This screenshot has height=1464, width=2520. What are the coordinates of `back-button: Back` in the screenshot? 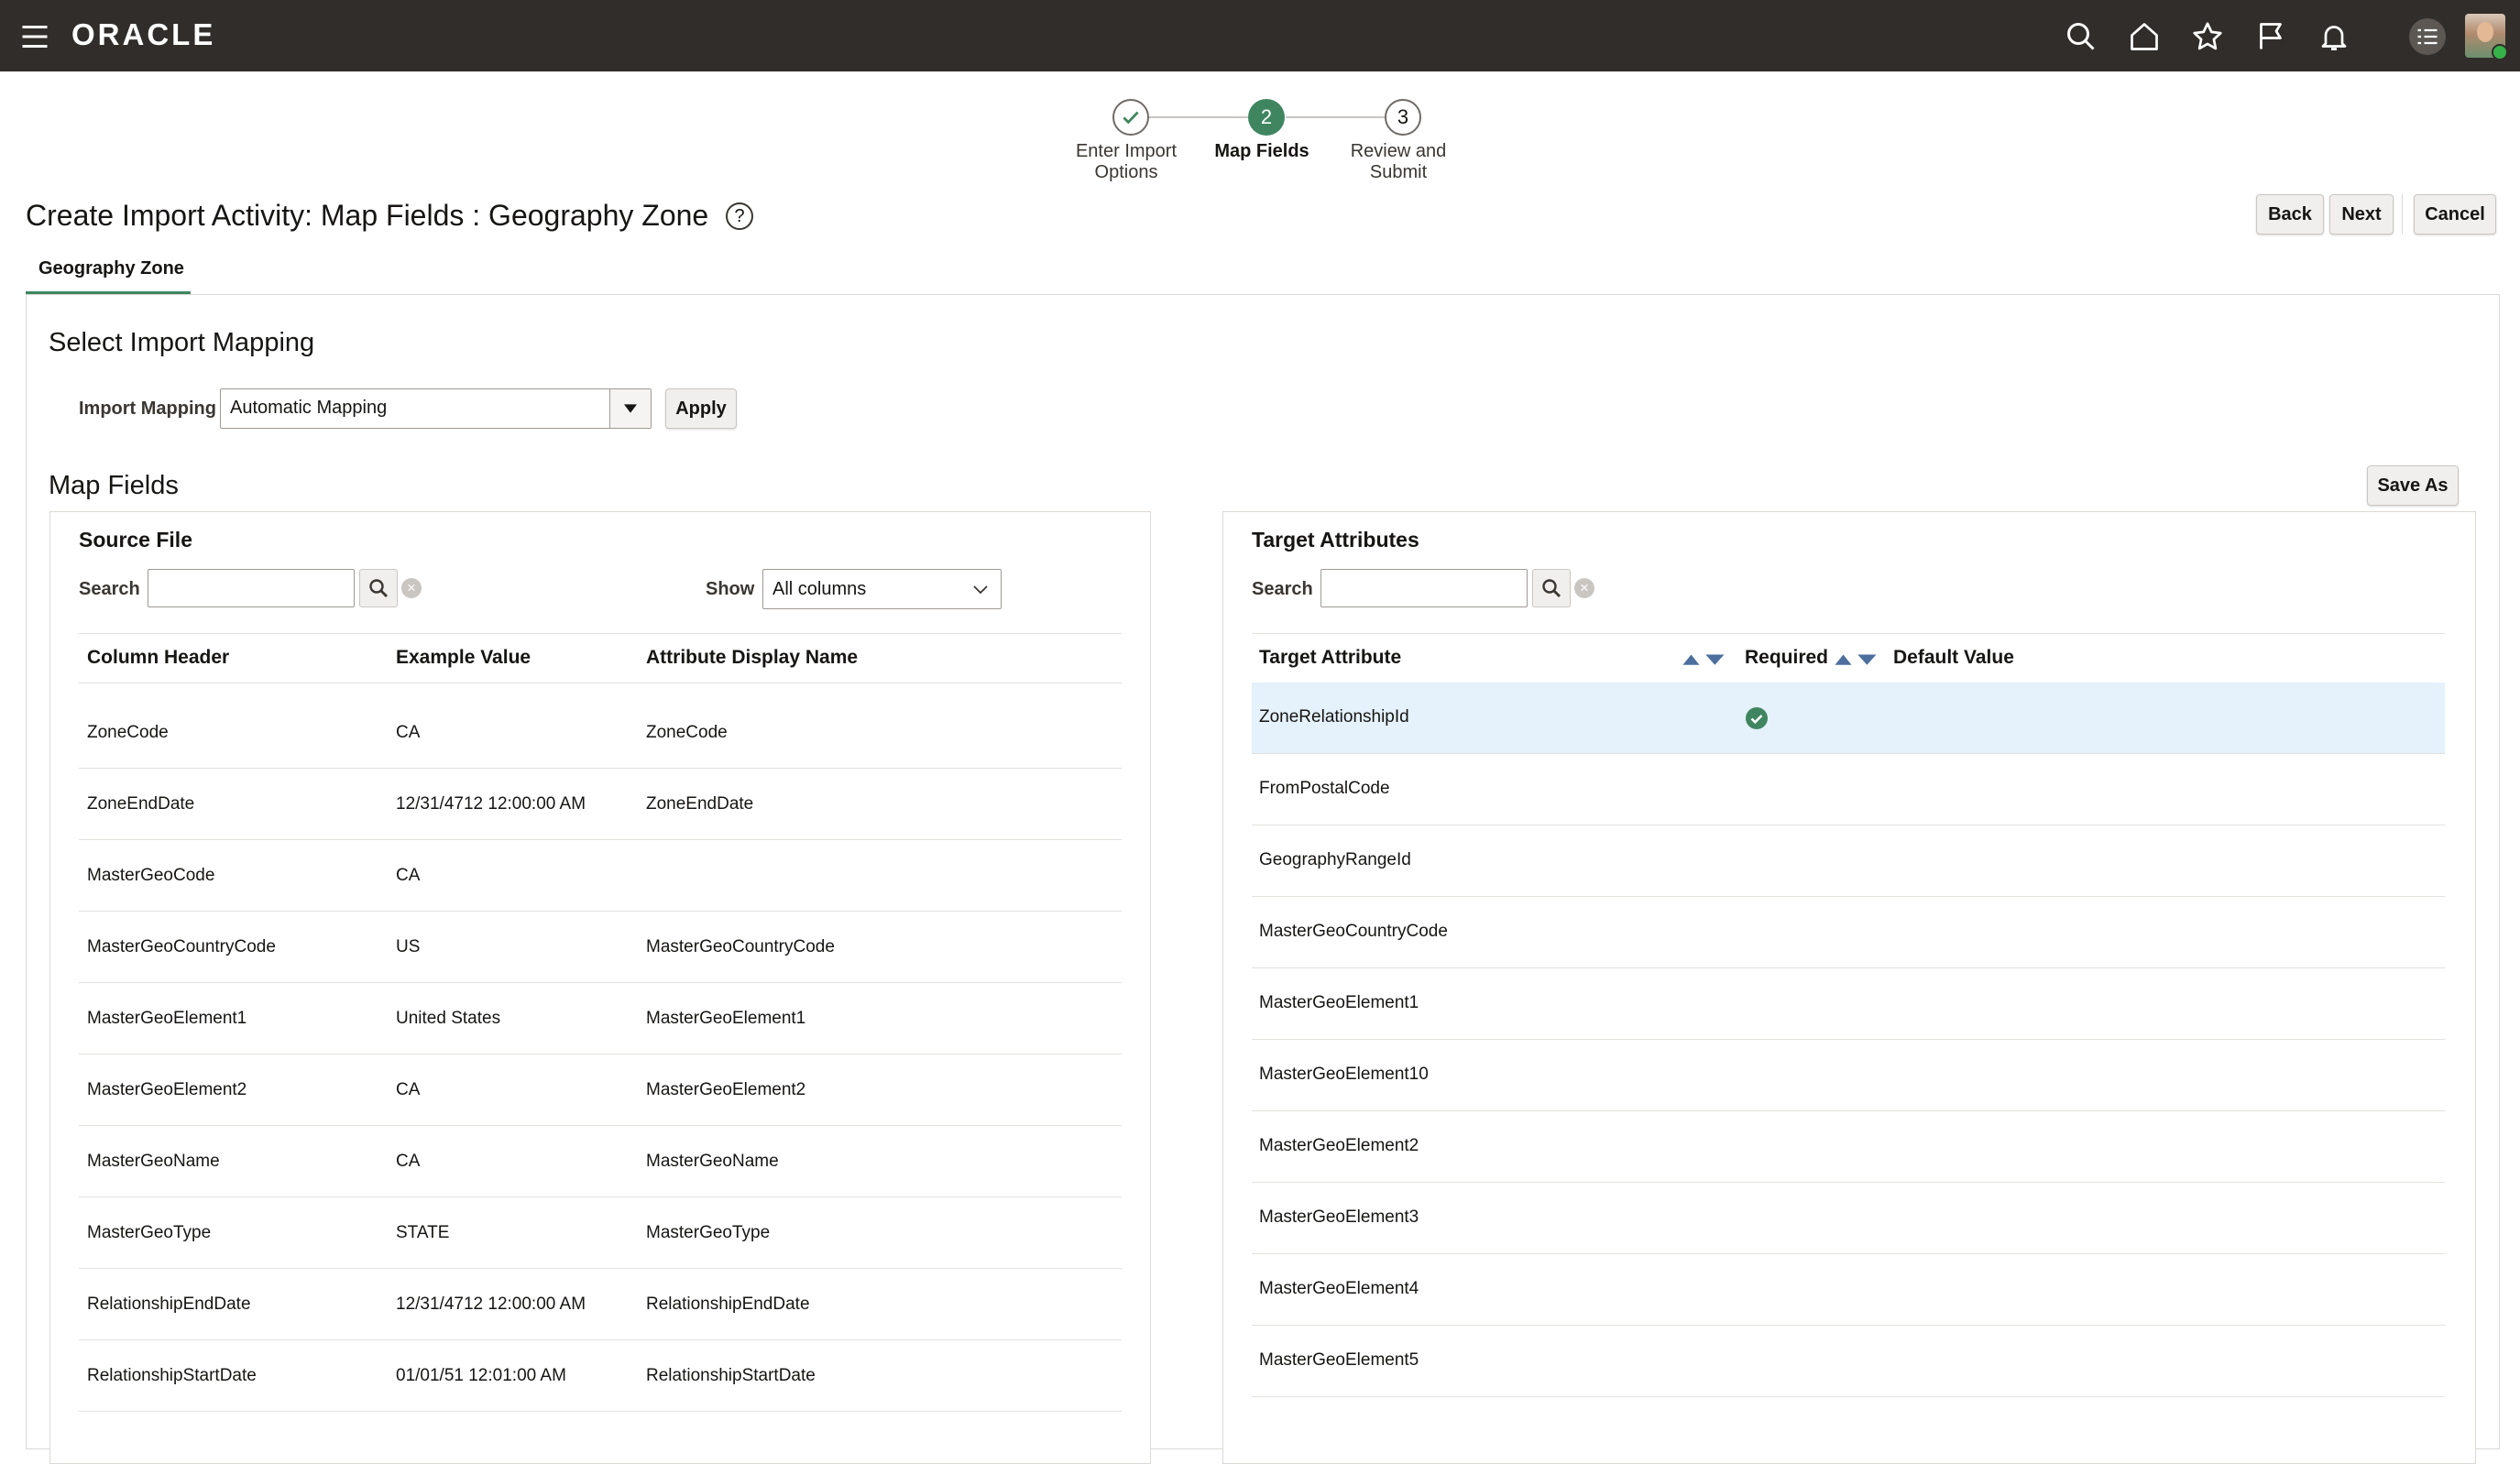 It's located at (2290, 215).